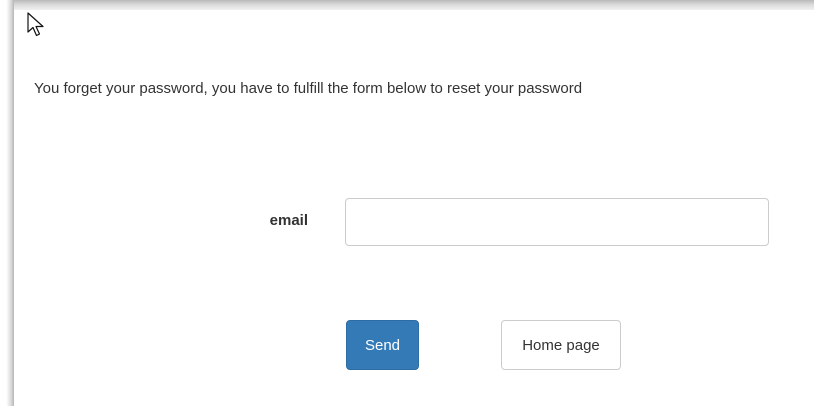  I want to click on email-input, so click(557, 222).